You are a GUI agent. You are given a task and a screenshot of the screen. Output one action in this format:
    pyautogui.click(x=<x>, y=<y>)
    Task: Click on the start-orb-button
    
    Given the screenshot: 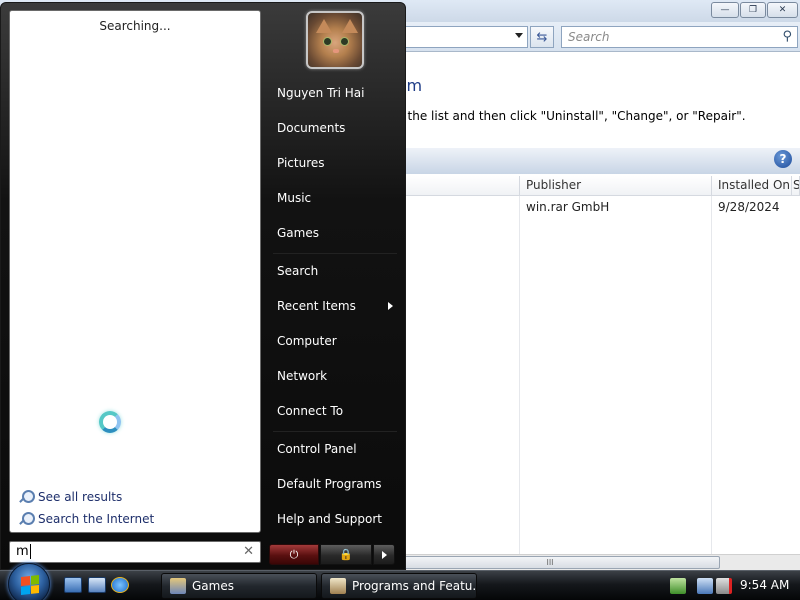 What is the action you would take?
    pyautogui.click(x=29, y=581)
    